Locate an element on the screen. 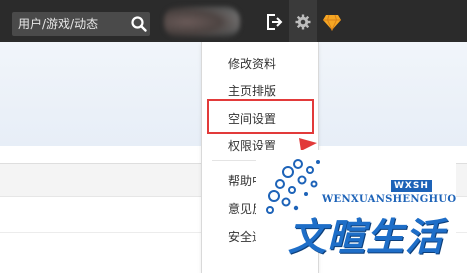  watermark-badge: WXSH is located at coordinates (411, 186).